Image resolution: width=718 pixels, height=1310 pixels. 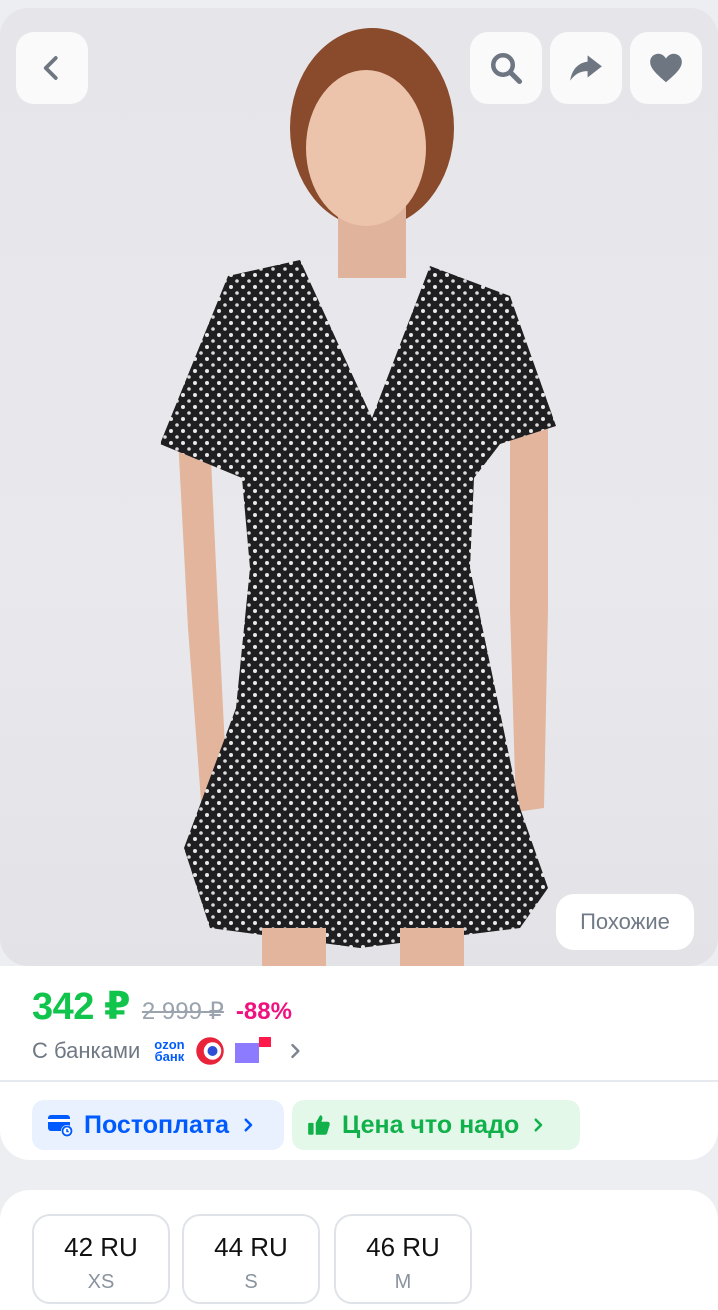 I want to click on back-button, so click(x=52, y=68).